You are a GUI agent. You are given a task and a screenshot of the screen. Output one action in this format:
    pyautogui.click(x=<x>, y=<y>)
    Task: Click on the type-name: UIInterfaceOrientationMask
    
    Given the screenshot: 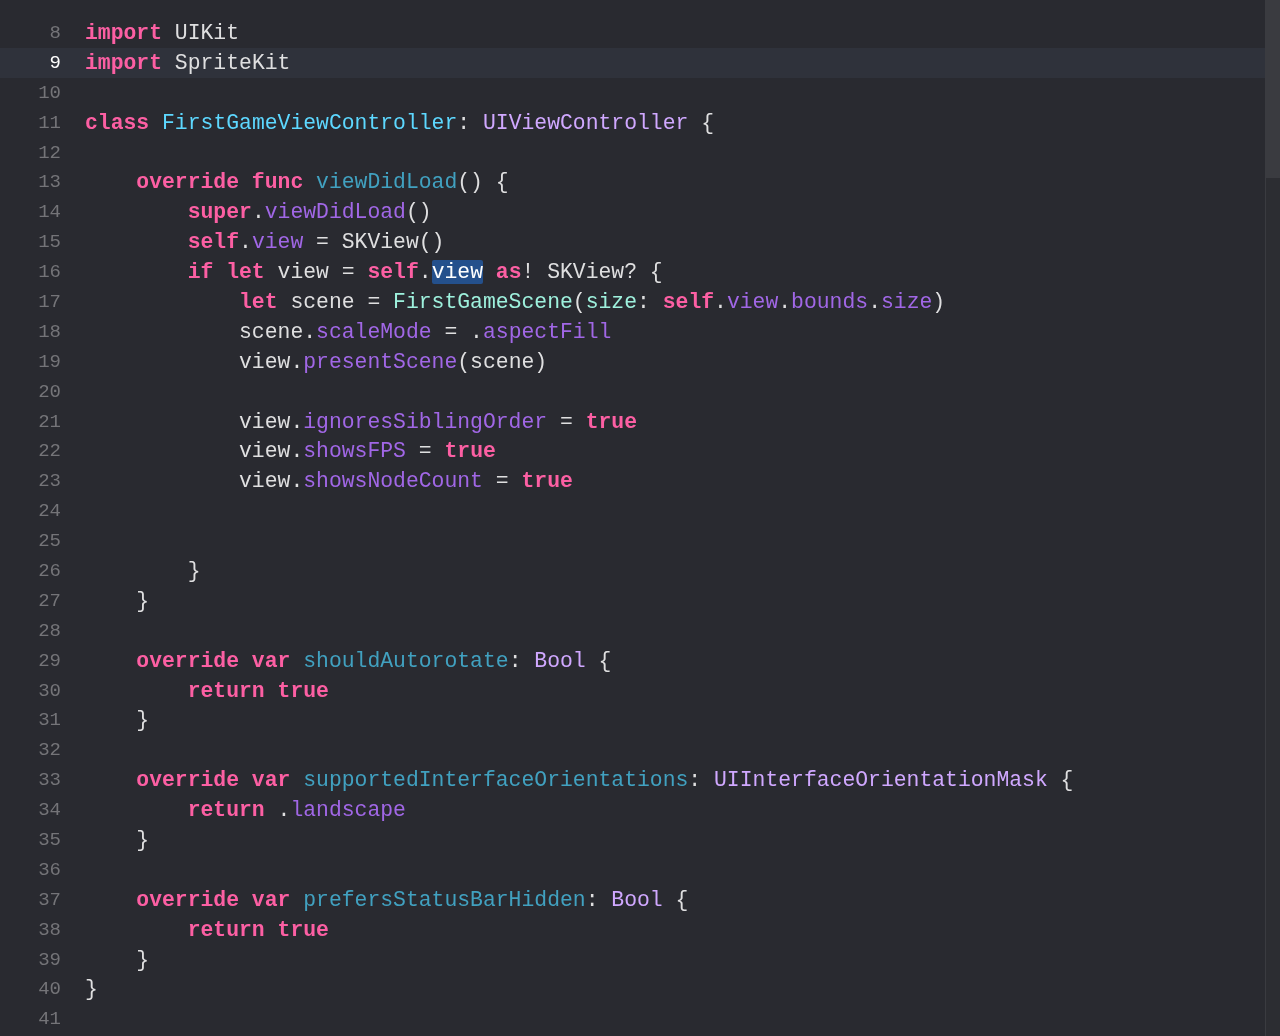 What is the action you would take?
    pyautogui.click(x=881, y=780)
    